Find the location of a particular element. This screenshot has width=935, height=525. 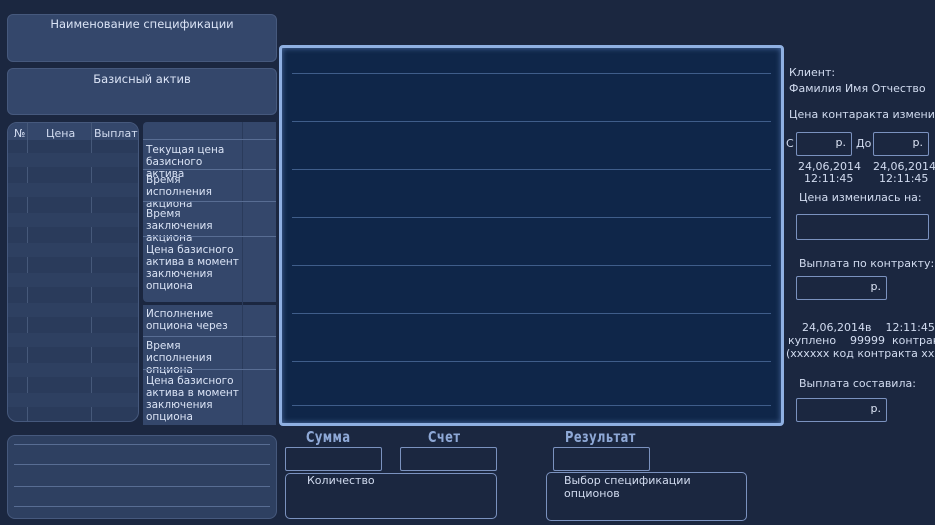

result-input is located at coordinates (601, 459).